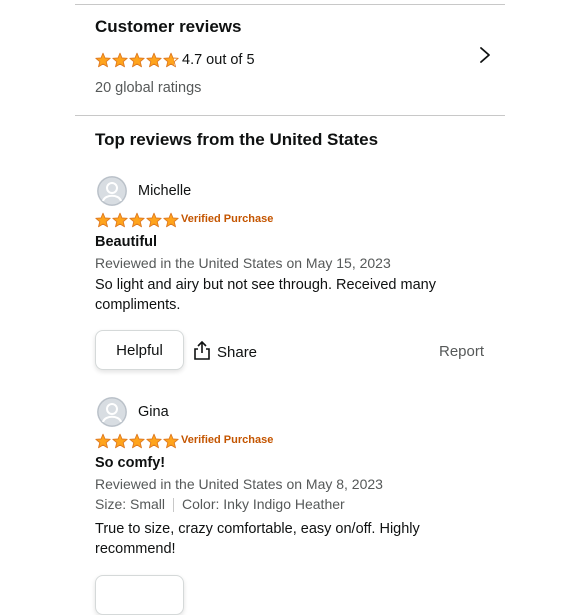 The width and height of the screenshot is (580, 615). I want to click on review-title: So comfy!, so click(130, 463).